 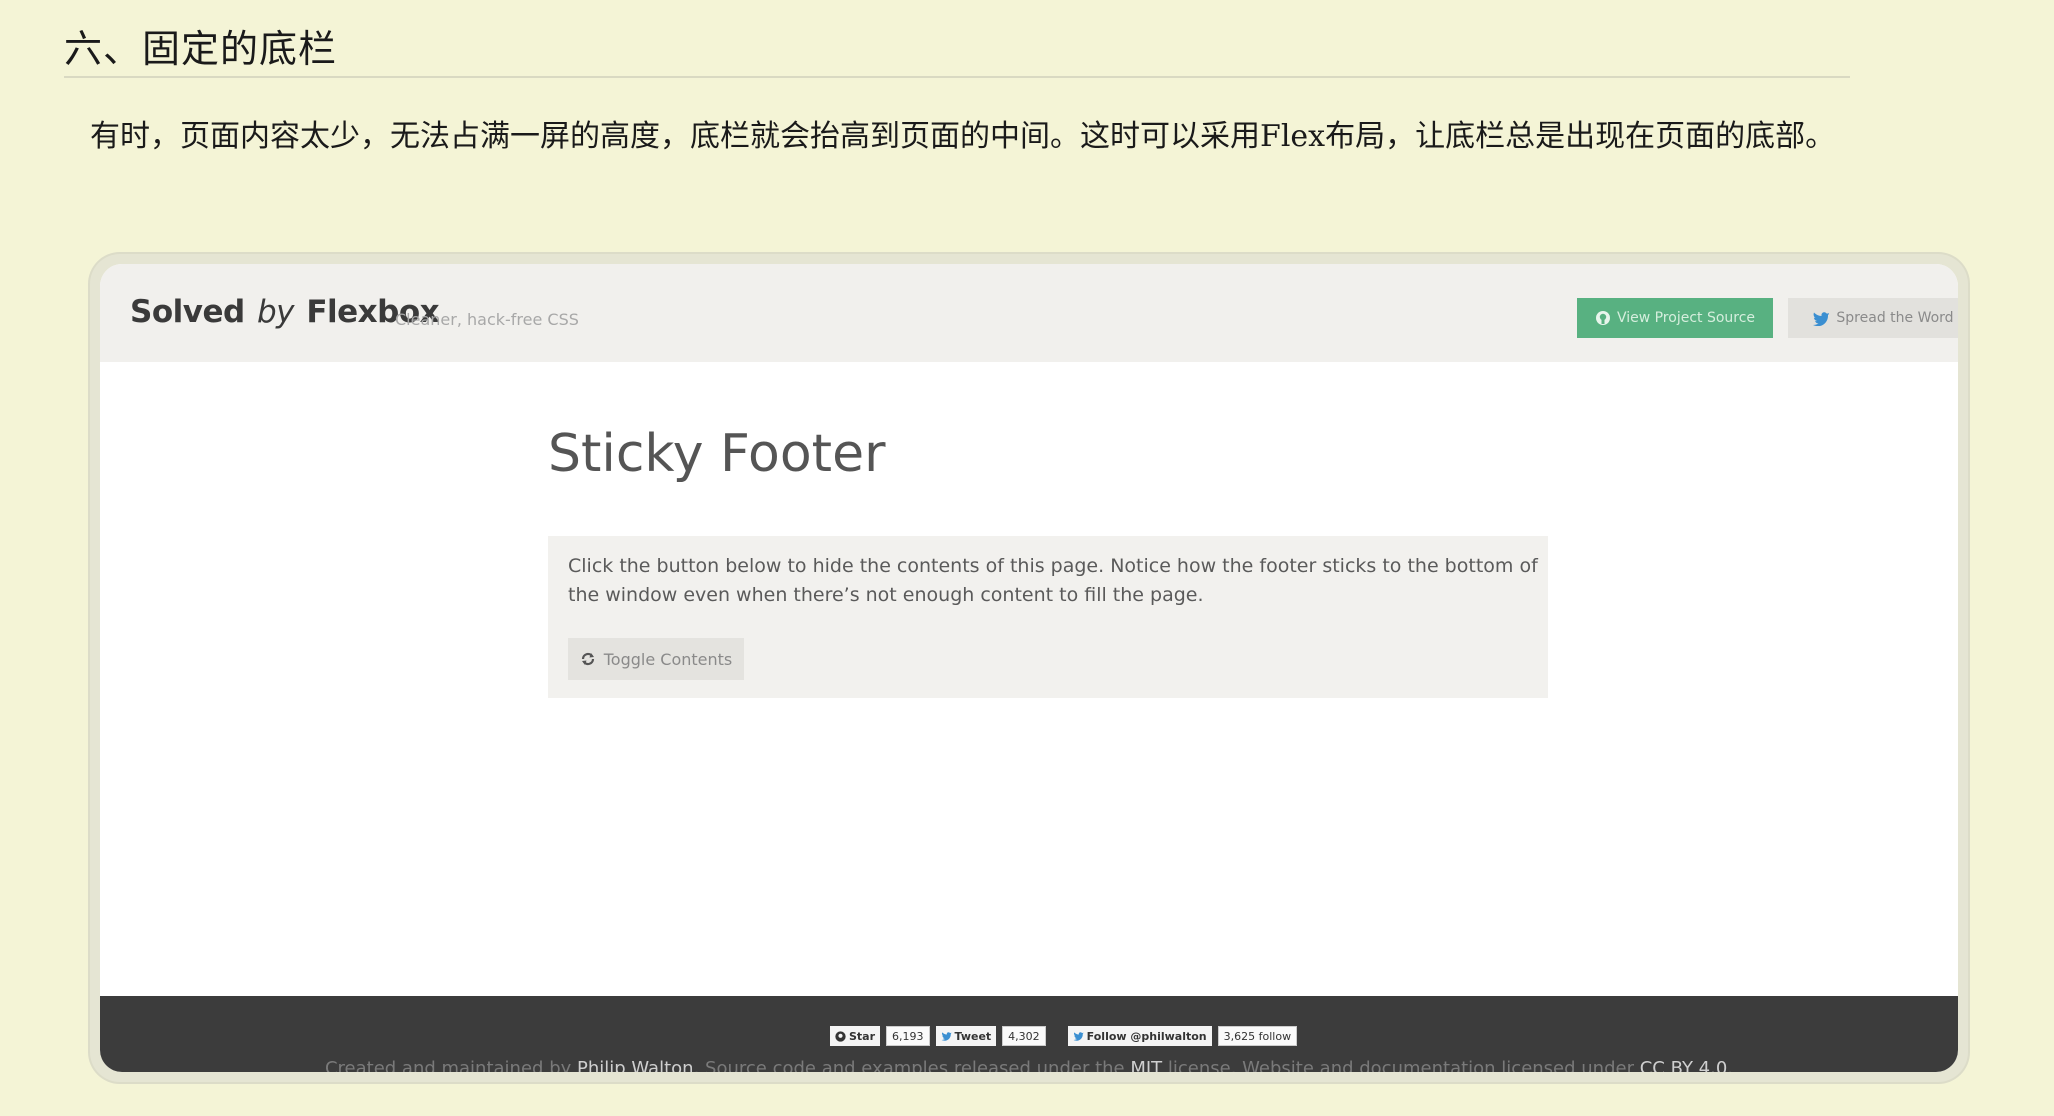 What do you see at coordinates (187, 312) in the screenshot?
I see `brand-solved: Solved` at bounding box center [187, 312].